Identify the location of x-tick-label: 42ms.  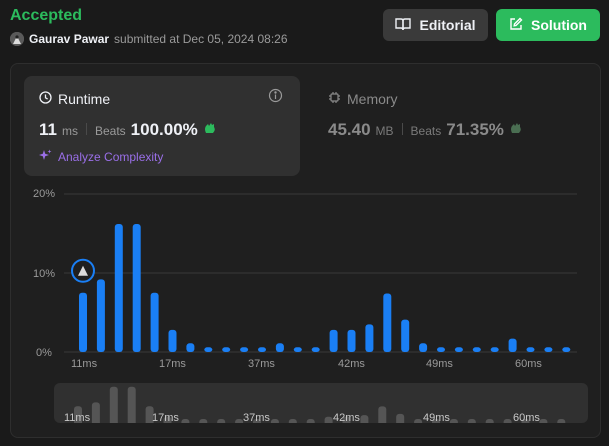
(351, 364).